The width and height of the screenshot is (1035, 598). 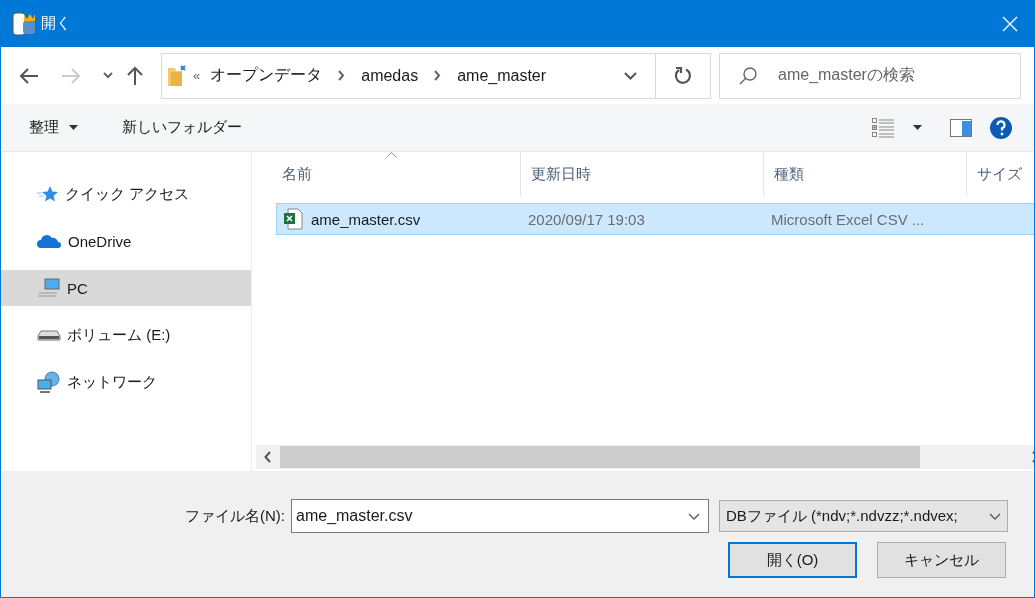 What do you see at coordinates (266, 75) in the screenshot?
I see `breadcrumb: オープンデータ` at bounding box center [266, 75].